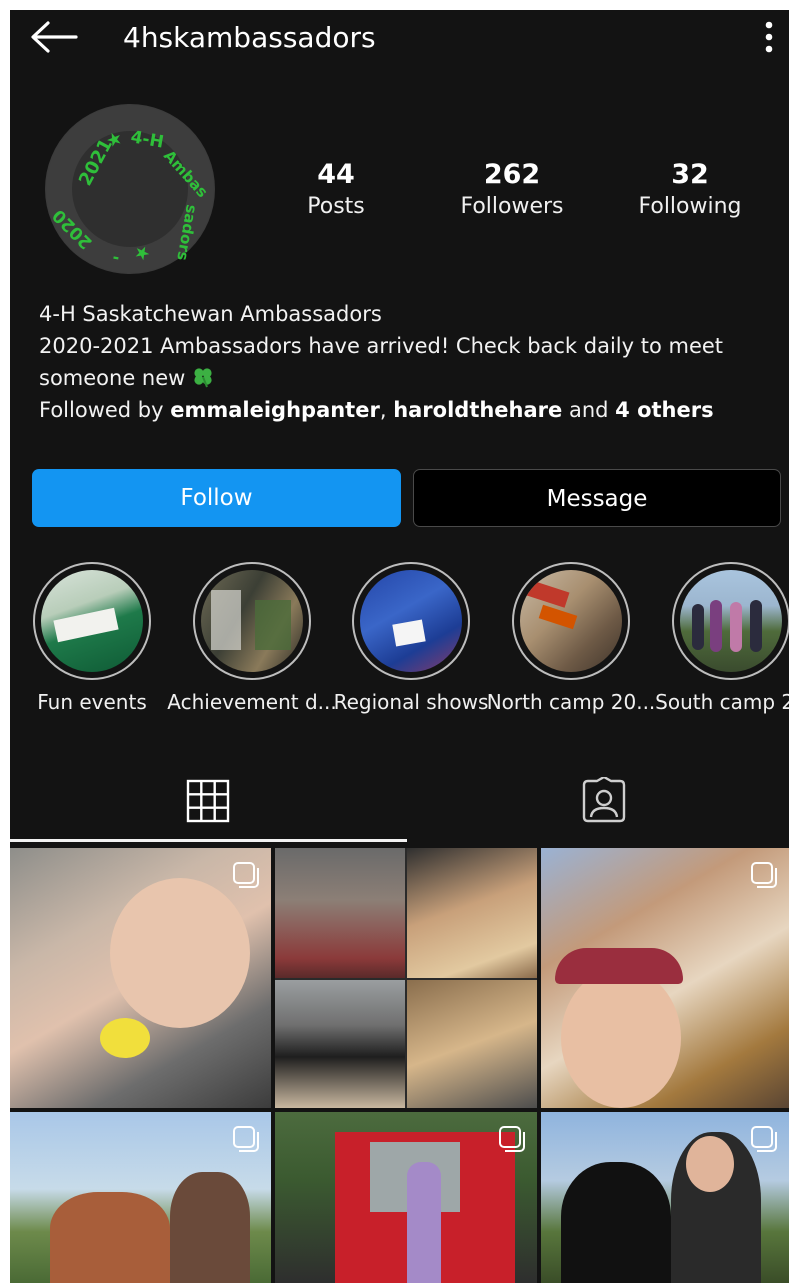 The width and height of the screenshot is (789, 1283). I want to click on followed-user-2: haroldthehare, so click(477, 410).